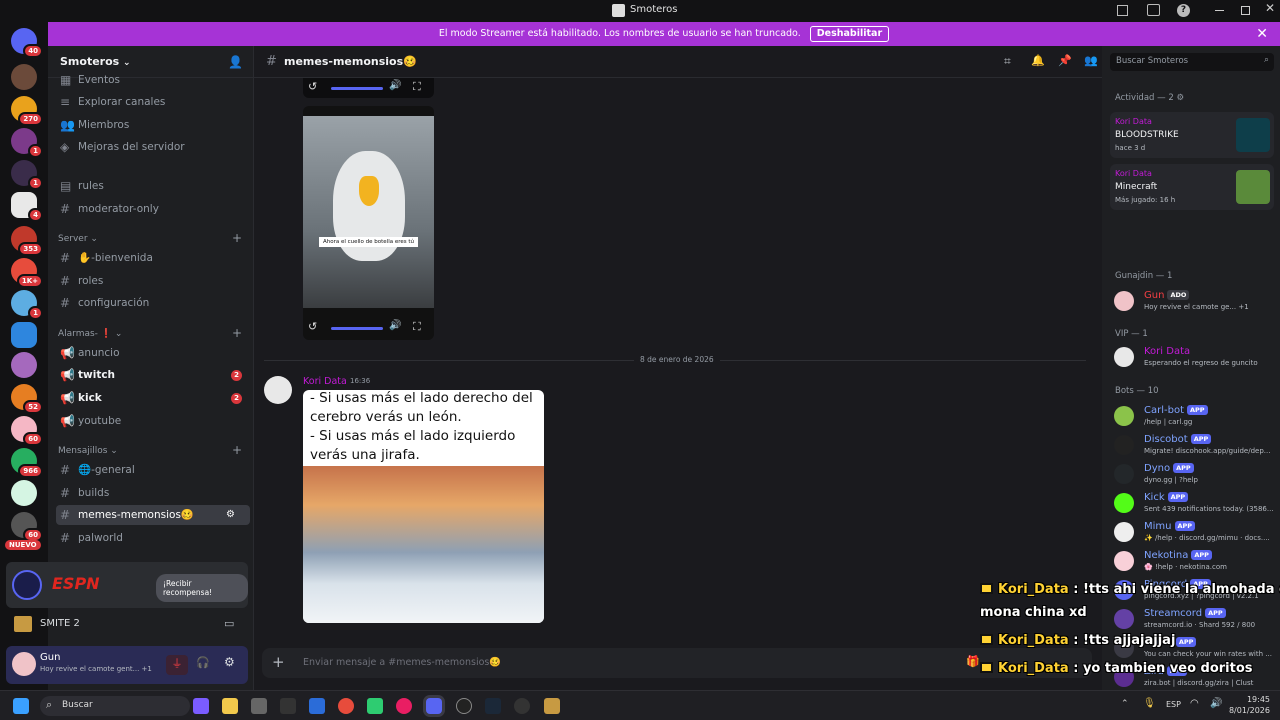  Describe the element at coordinates (1245, 10) in the screenshot. I see `maximize-button` at that location.